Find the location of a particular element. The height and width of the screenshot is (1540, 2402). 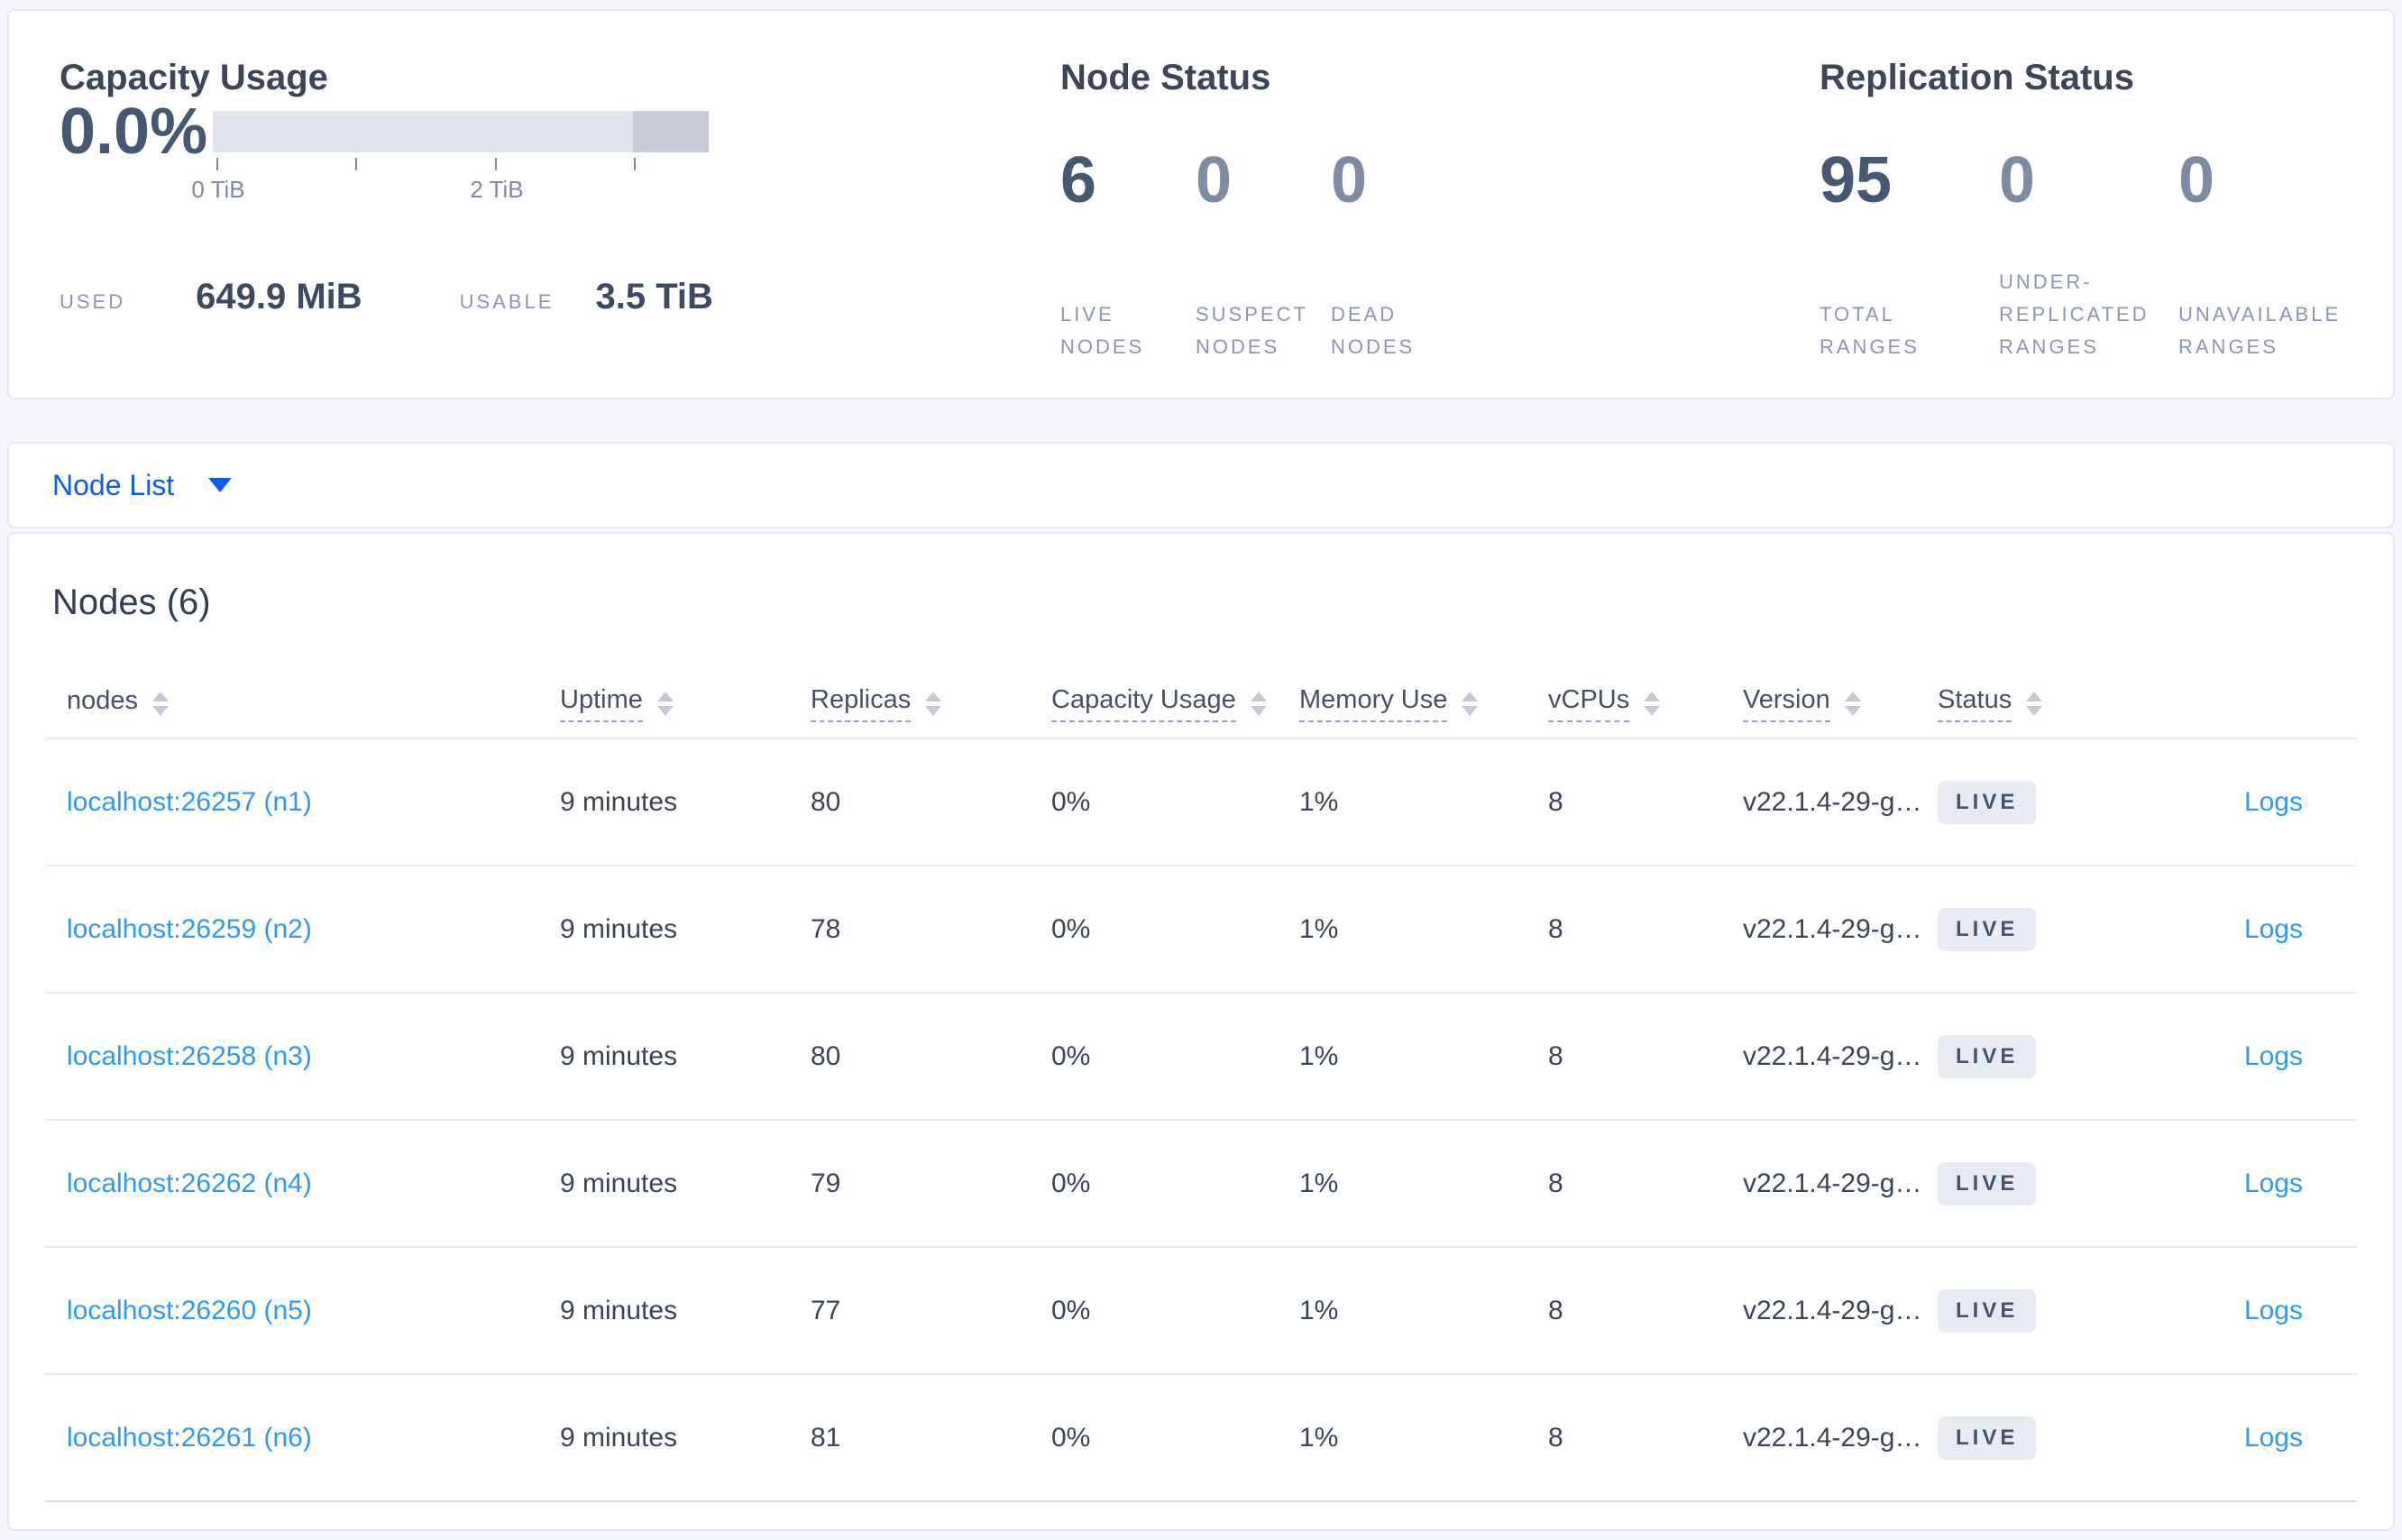

column-header-replicas: Replicas is located at coordinates (931, 703).